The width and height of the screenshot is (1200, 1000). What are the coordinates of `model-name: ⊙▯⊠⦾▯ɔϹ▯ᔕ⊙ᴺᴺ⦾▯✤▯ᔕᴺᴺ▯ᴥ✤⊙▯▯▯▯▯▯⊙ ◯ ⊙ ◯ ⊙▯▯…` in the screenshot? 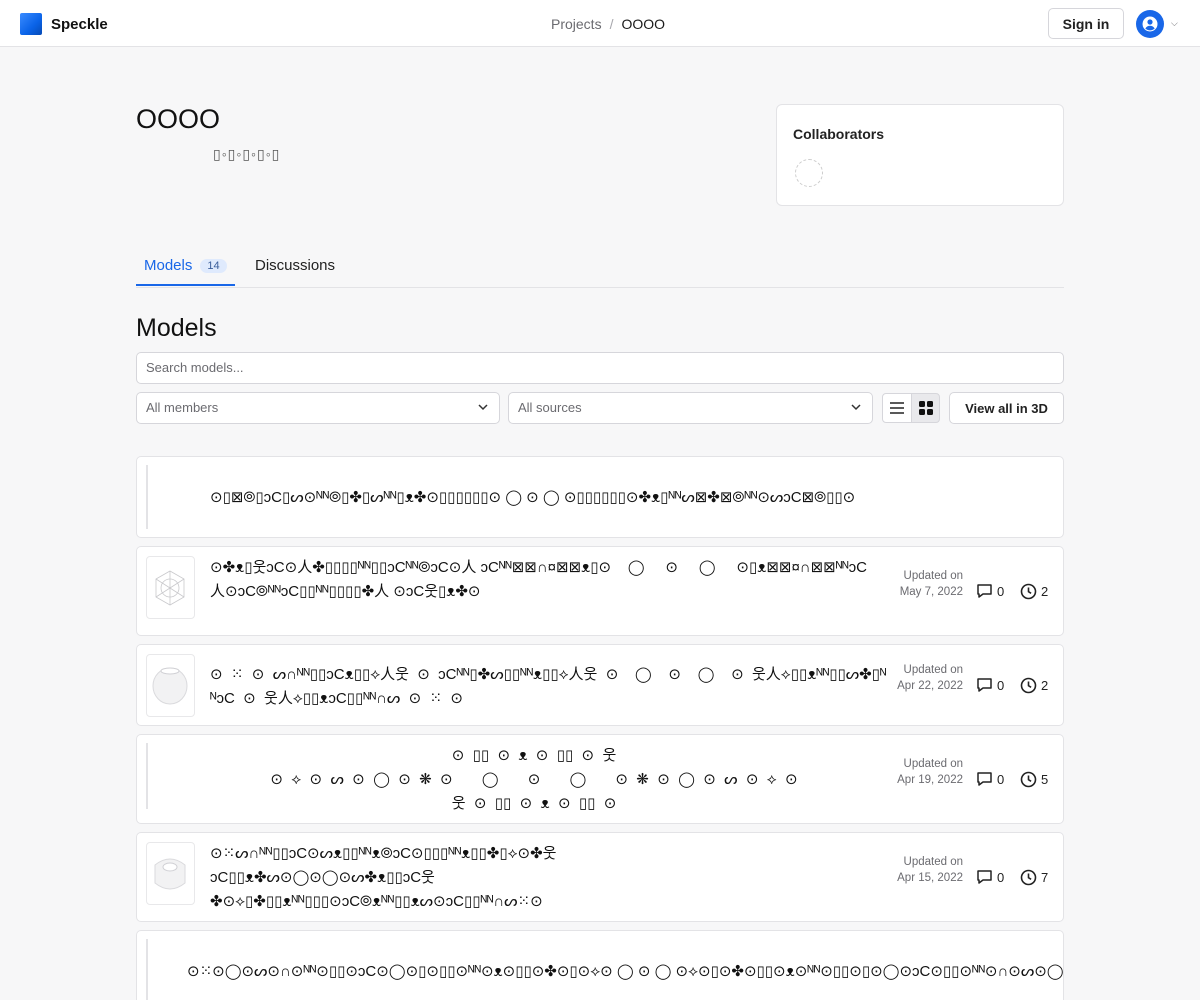 It's located at (636, 498).